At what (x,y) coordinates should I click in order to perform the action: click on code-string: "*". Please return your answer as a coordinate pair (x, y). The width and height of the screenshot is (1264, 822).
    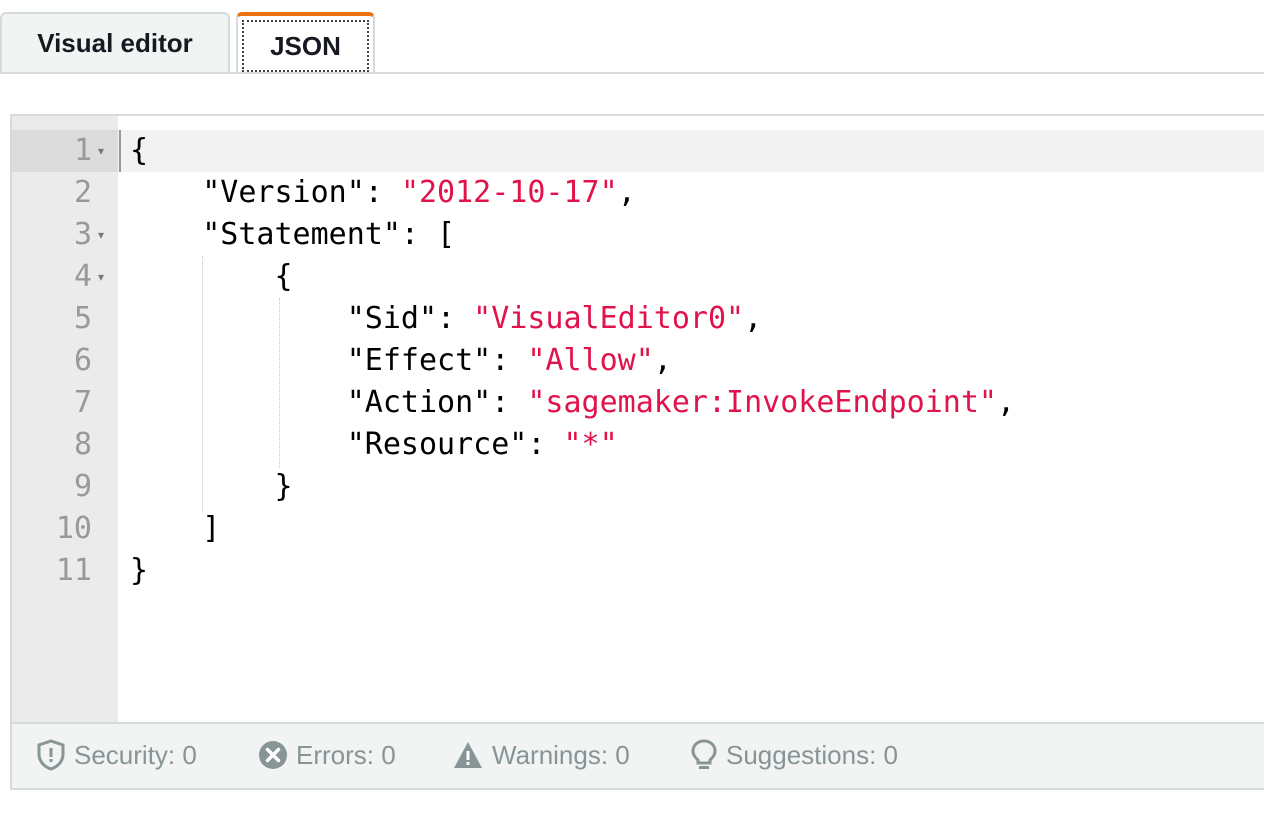
    Looking at the image, I should click on (590, 444).